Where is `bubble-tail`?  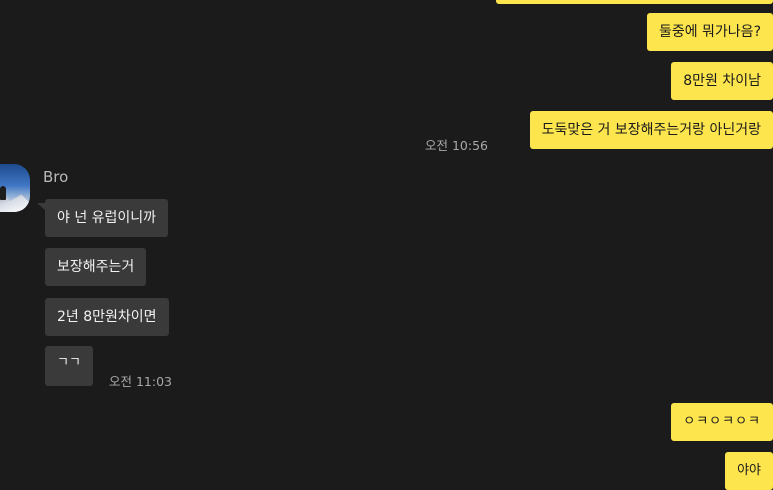
bubble-tail is located at coordinates (41, 206).